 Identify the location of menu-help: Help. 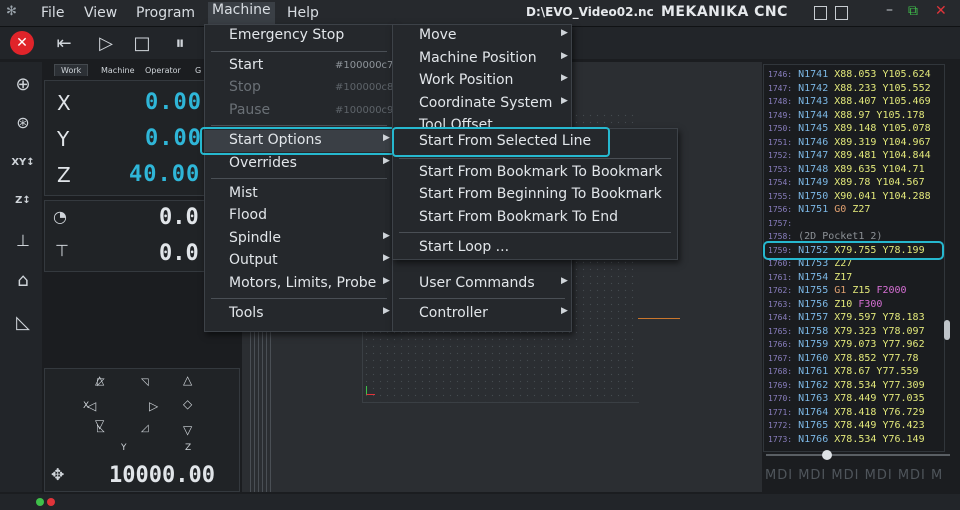
(303, 13).